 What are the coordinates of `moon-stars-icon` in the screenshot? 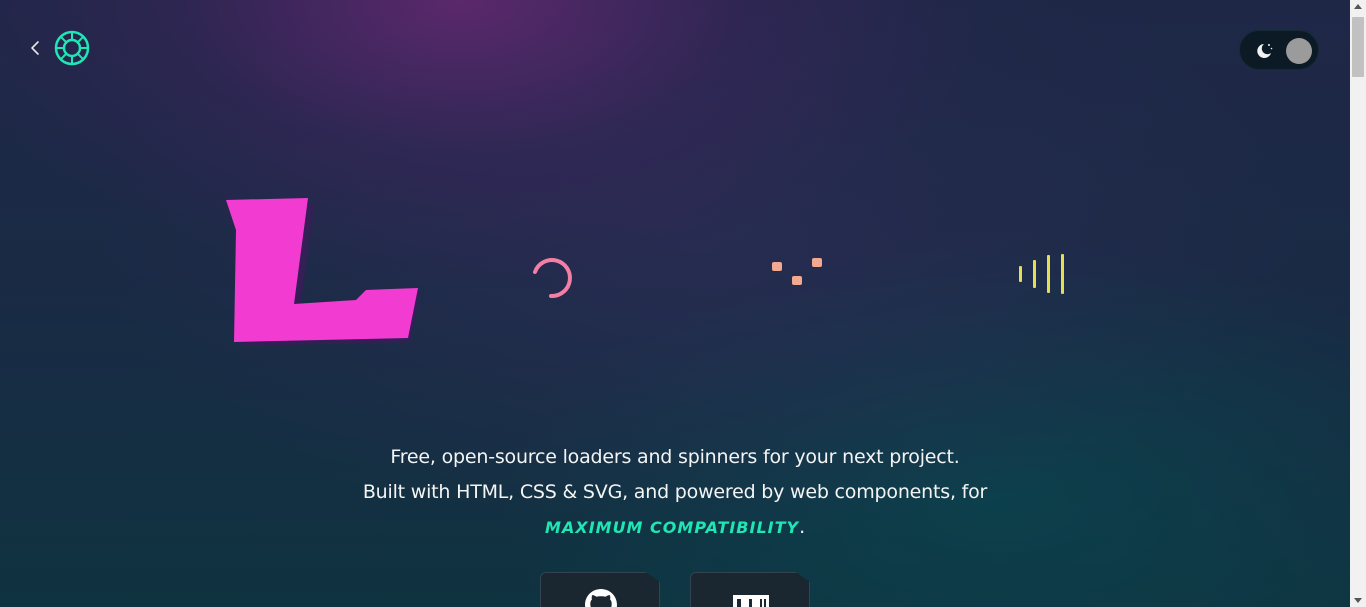 It's located at (1265, 51).